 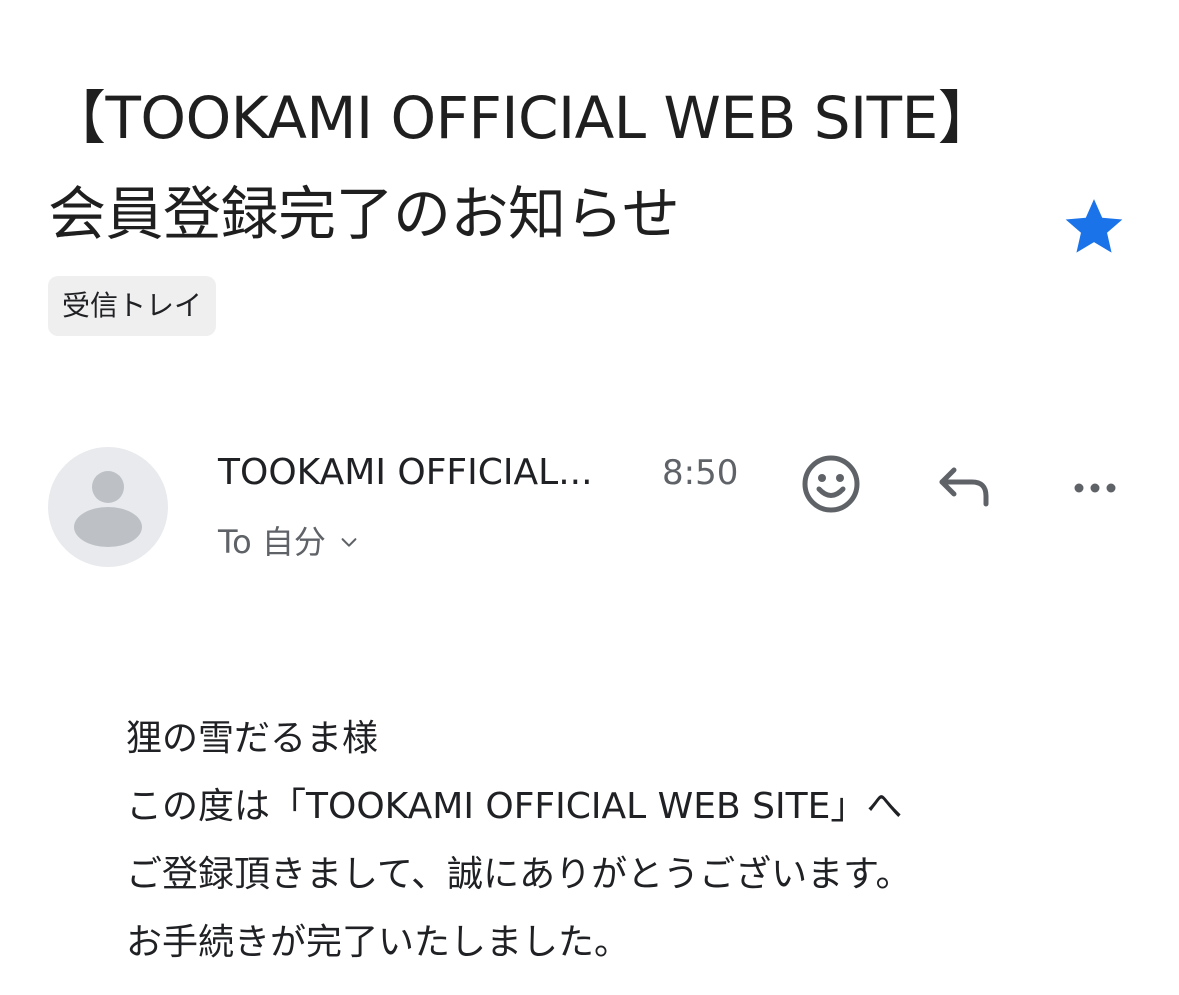 I want to click on sent-time: 8:50, so click(x=700, y=473).